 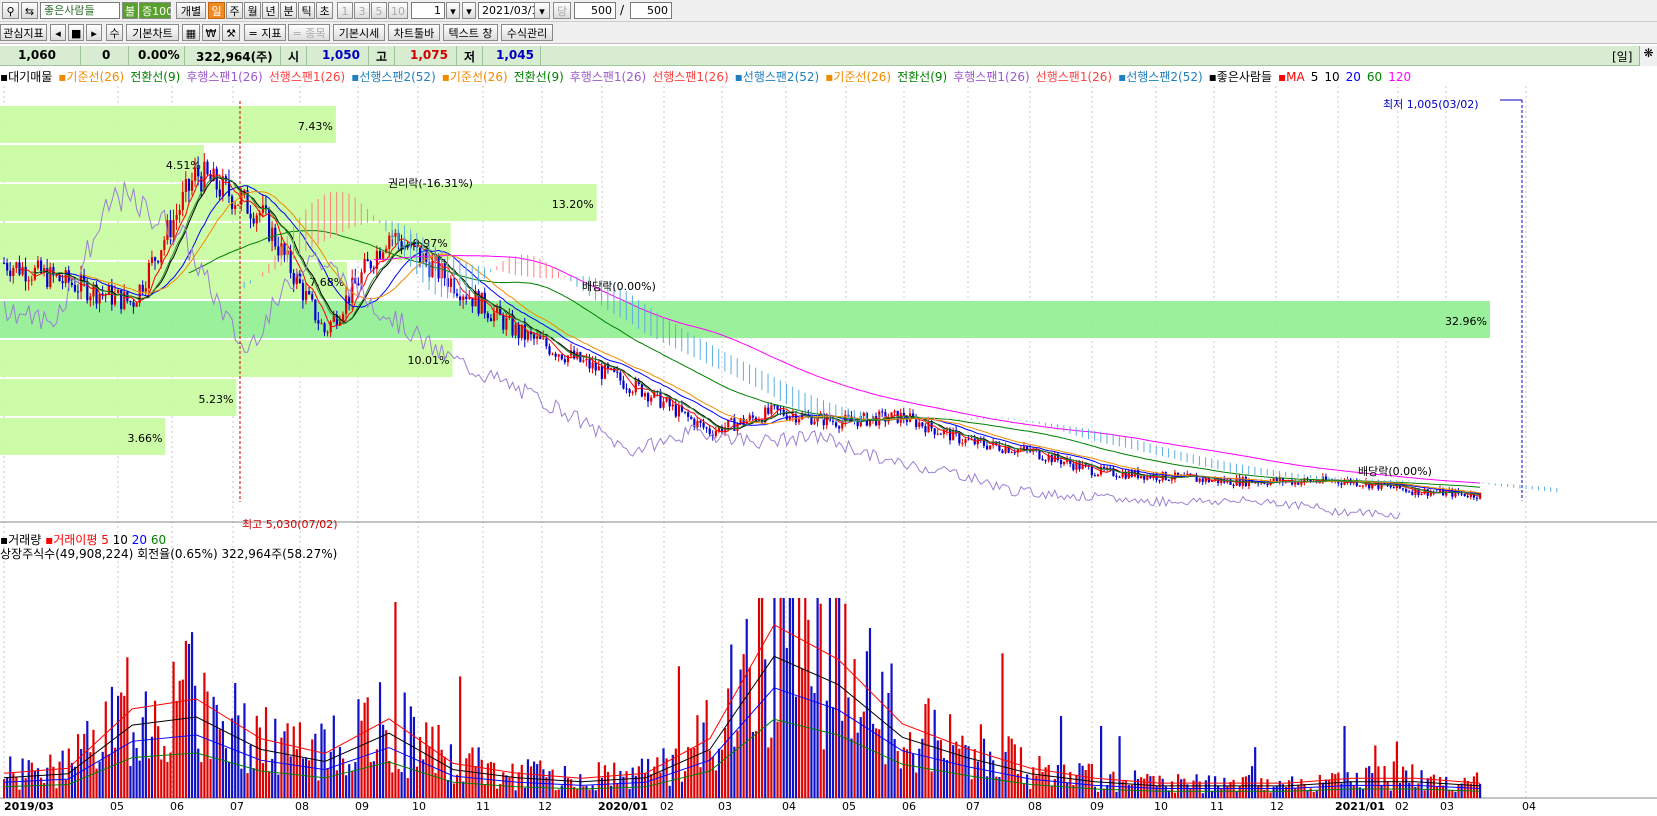 I want to click on period-second-button: 초, so click(x=324, y=10).